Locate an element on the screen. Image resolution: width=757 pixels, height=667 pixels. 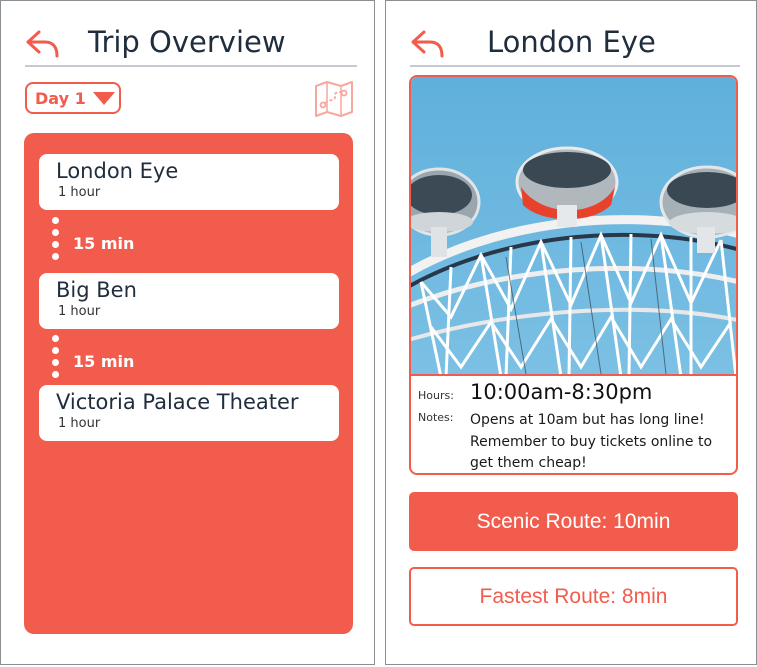
scenic-route-button: Scenic Route: 10min is located at coordinates (573, 521).